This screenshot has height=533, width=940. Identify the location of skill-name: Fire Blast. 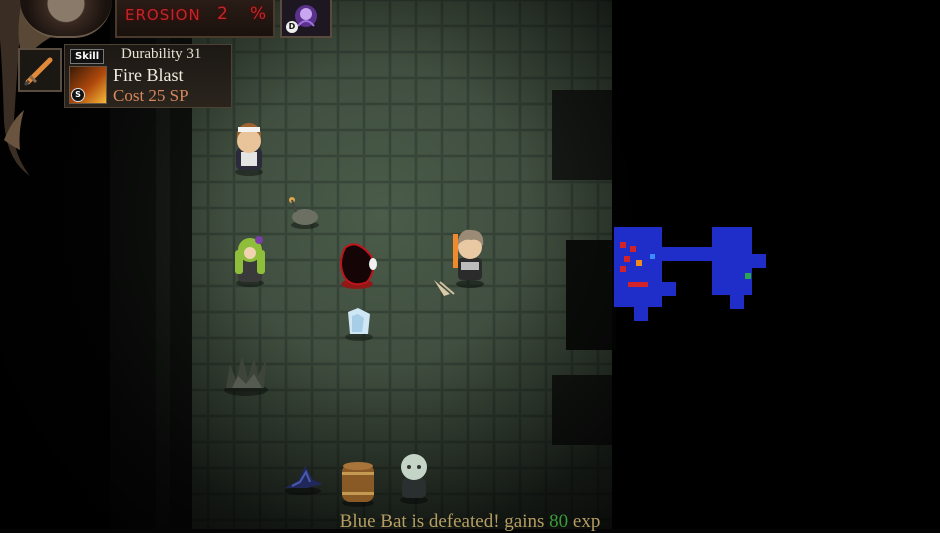
(148, 75).